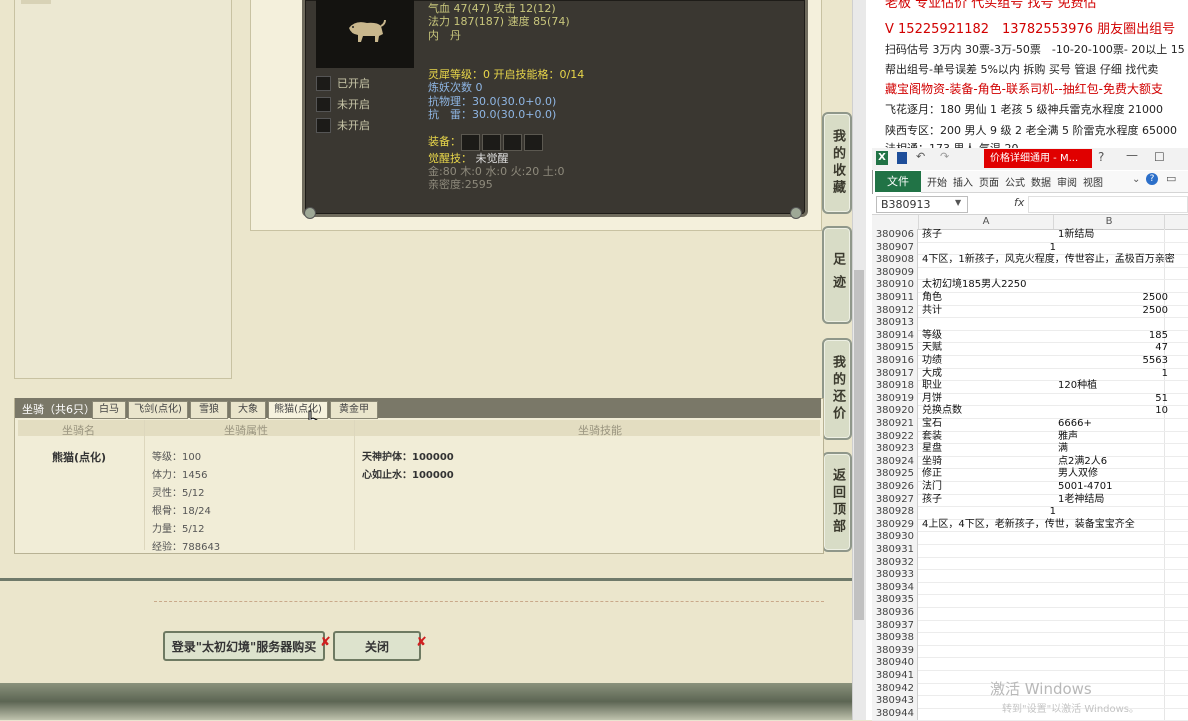 This screenshot has height=721, width=1188. Describe the element at coordinates (244, 646) in the screenshot. I see `login-server-buy-button: 登录"太初幻境"服务器购买` at that location.